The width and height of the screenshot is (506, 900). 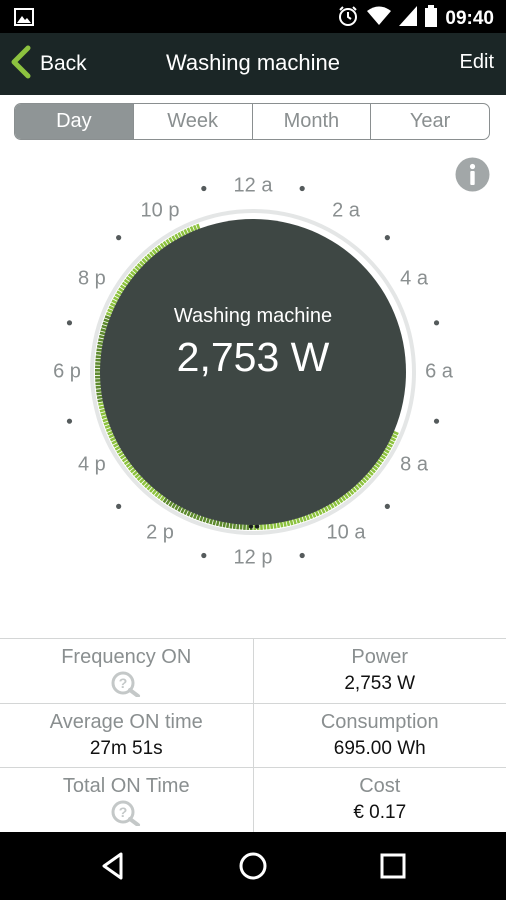 What do you see at coordinates (380, 683) in the screenshot?
I see `power-value: 2,753 W` at bounding box center [380, 683].